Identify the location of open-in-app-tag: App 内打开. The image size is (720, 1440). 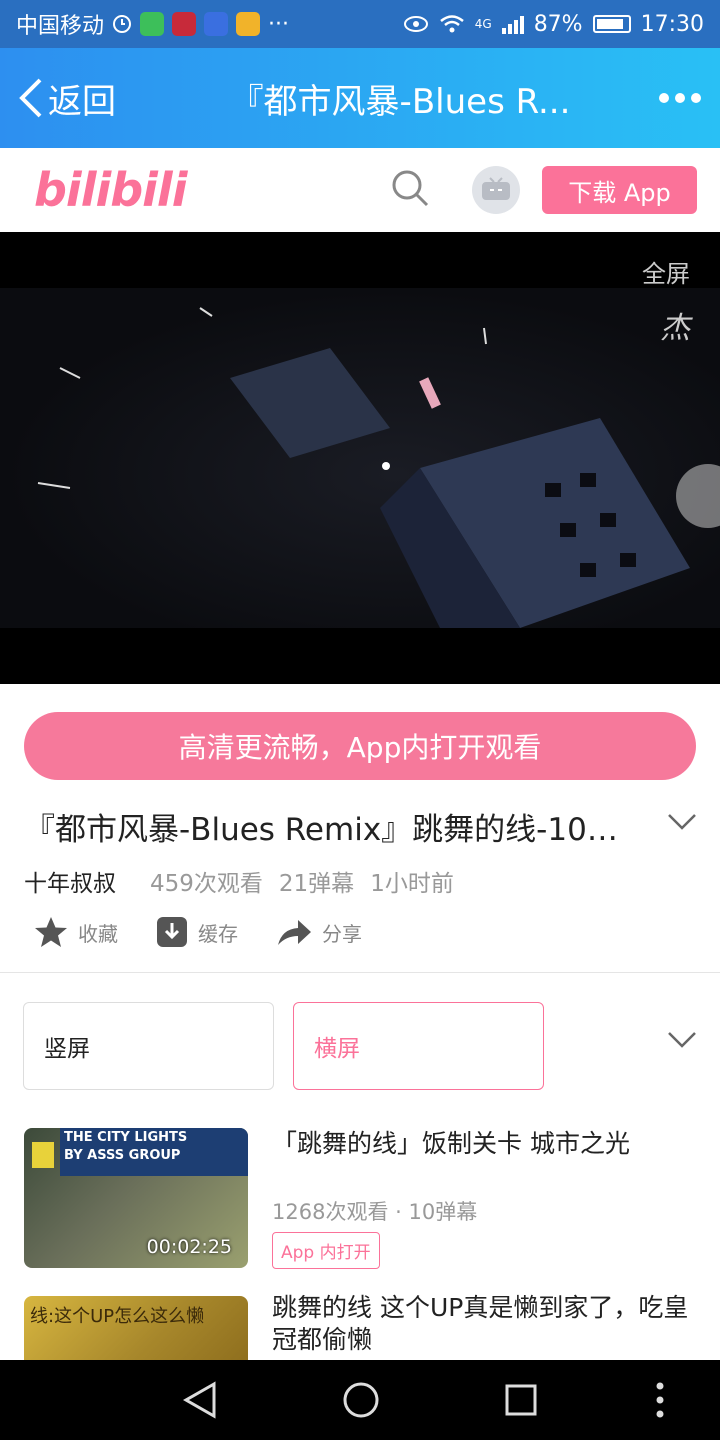
(326, 1250).